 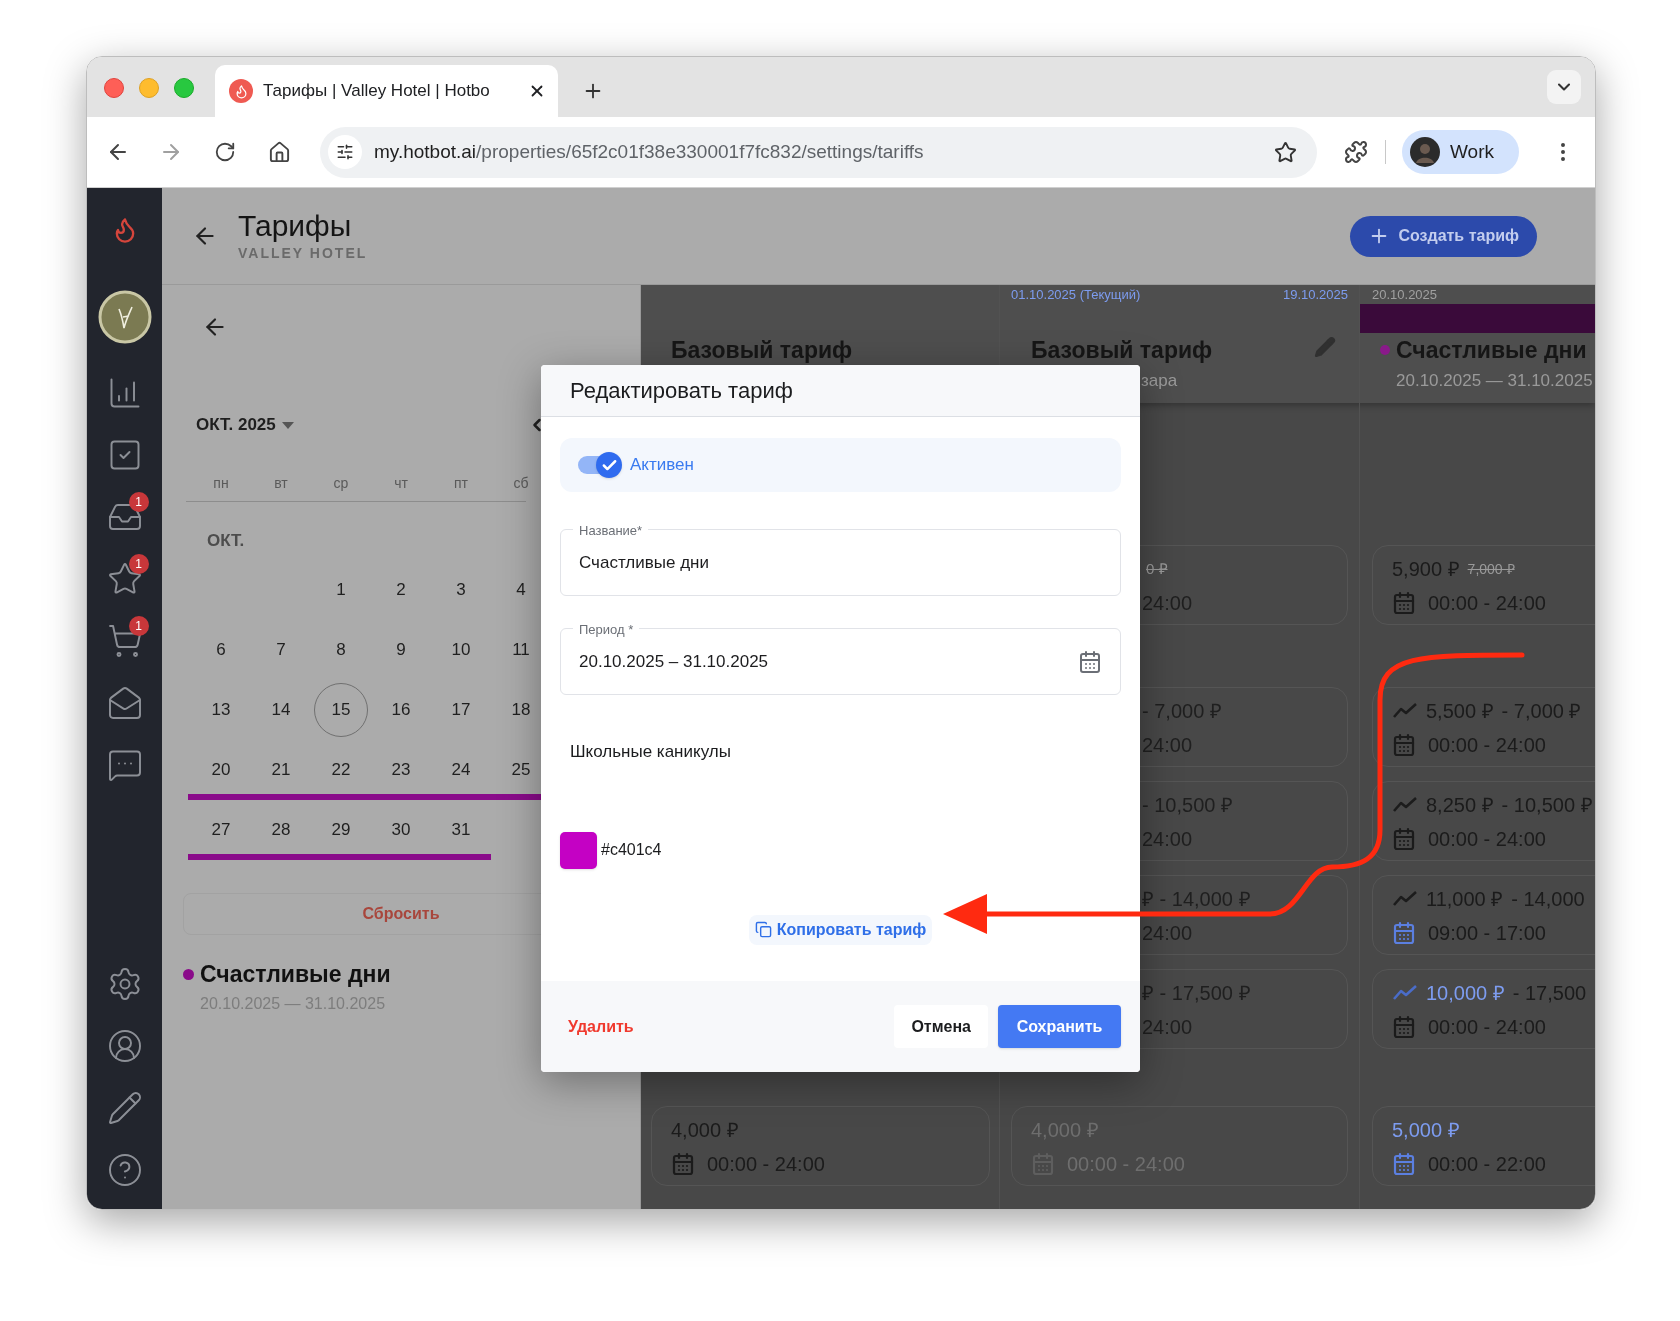 I want to click on hotel-name: VALLEY HOTEL, so click(x=303, y=253).